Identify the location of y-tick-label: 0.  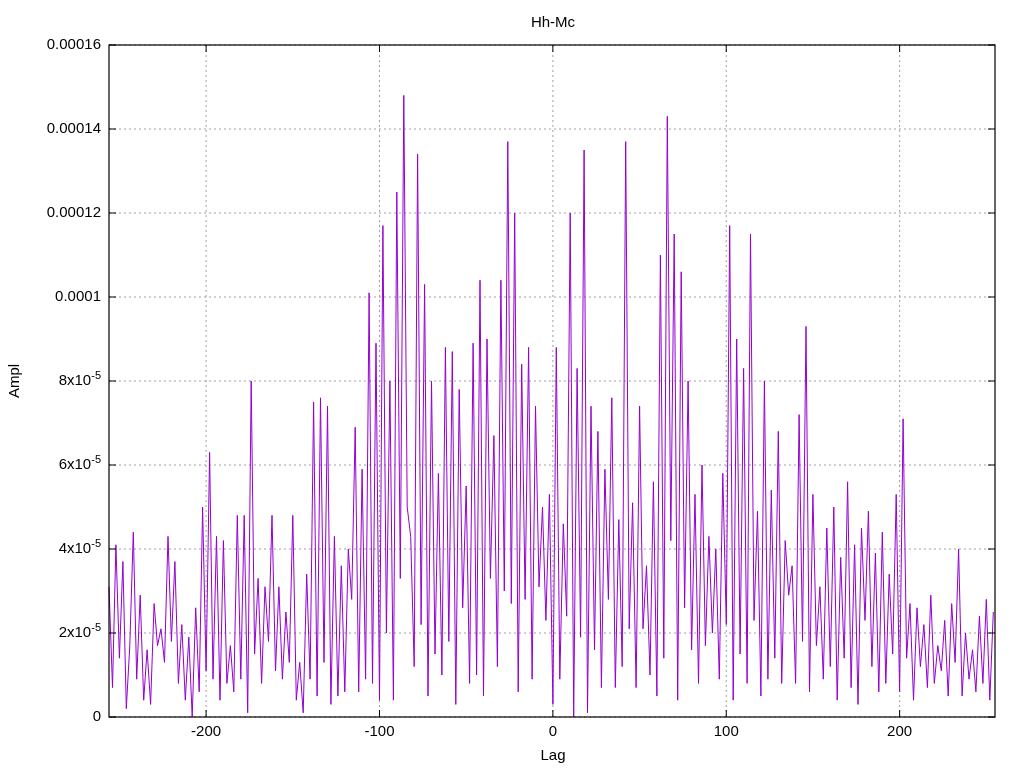
(96, 716).